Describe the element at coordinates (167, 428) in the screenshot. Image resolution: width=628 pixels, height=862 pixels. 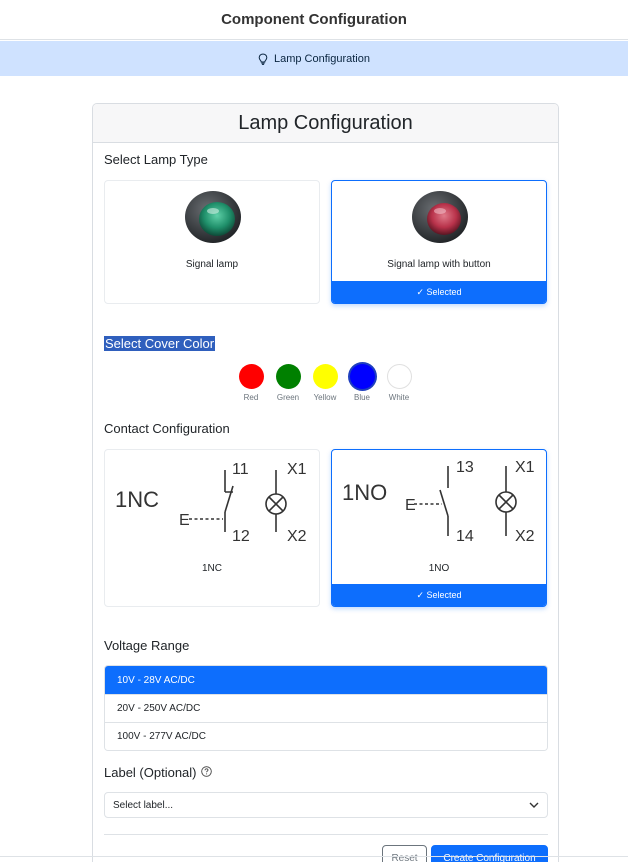
I see `contact-configuration-heading: Contact Configuration` at that location.